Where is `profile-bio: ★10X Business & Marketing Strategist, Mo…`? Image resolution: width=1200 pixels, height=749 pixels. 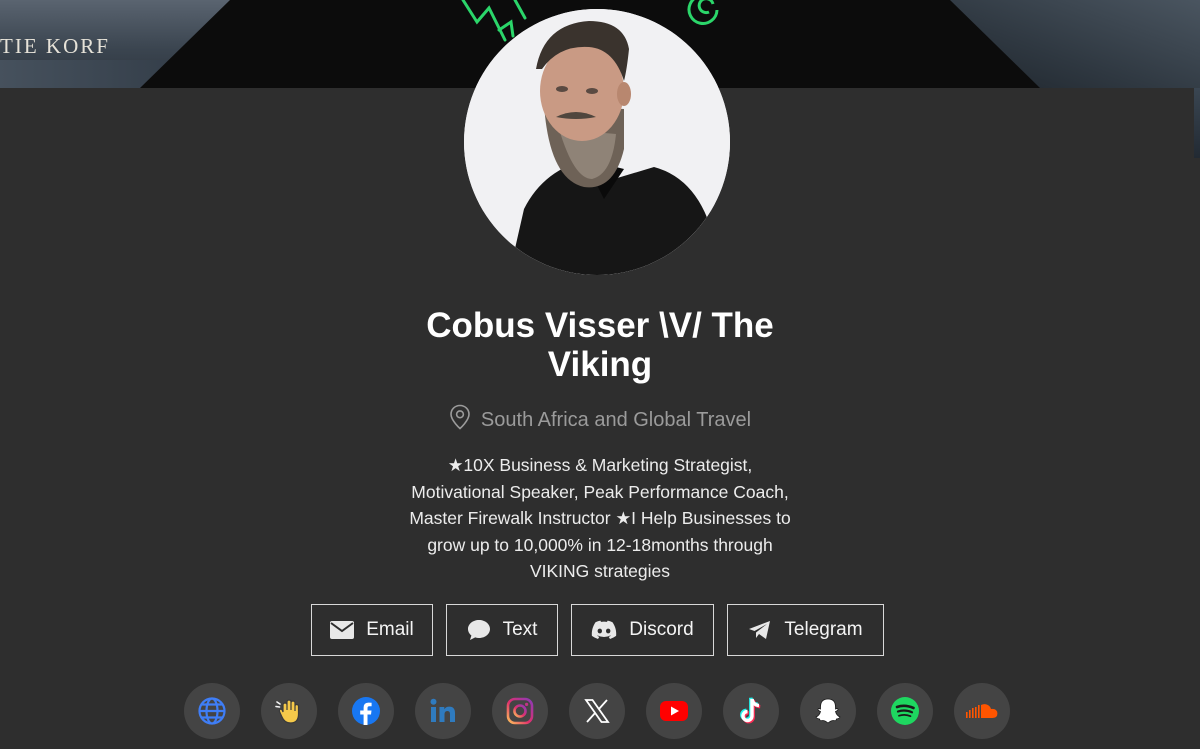
profile-bio: ★10X Business & Marketing Strategist, Mo… is located at coordinates (600, 518).